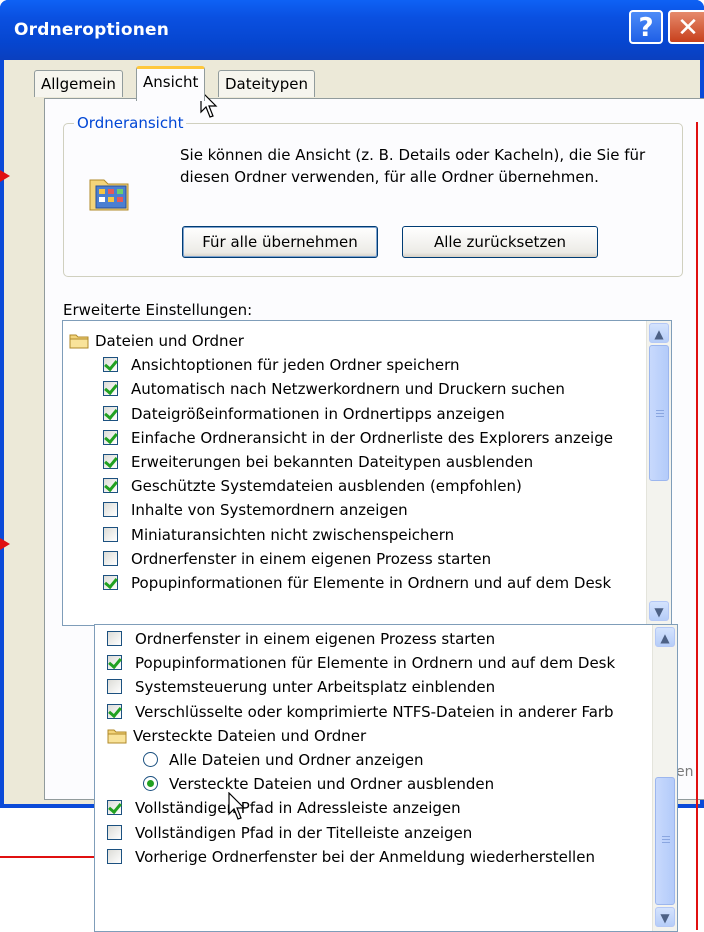  I want to click on title-bar: Ordneroptionen ? ✕, so click(352, 30).